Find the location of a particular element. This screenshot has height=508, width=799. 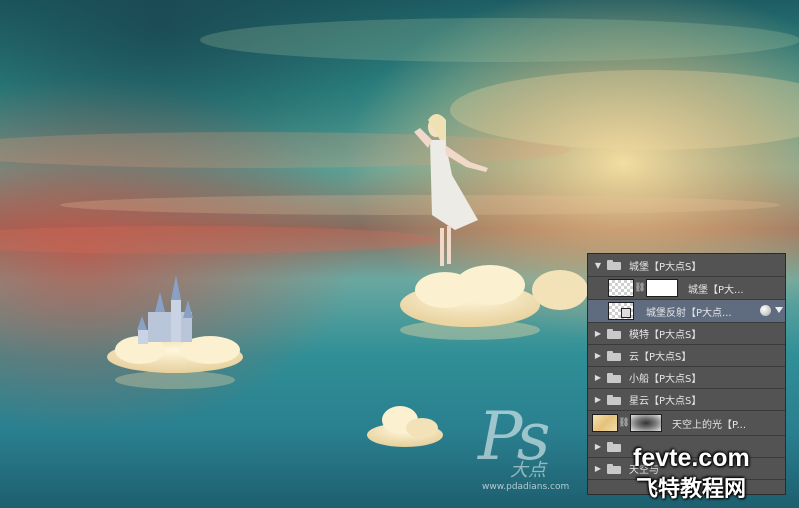

watermark-ps-url: www.pdadians.com is located at coordinates (526, 487).